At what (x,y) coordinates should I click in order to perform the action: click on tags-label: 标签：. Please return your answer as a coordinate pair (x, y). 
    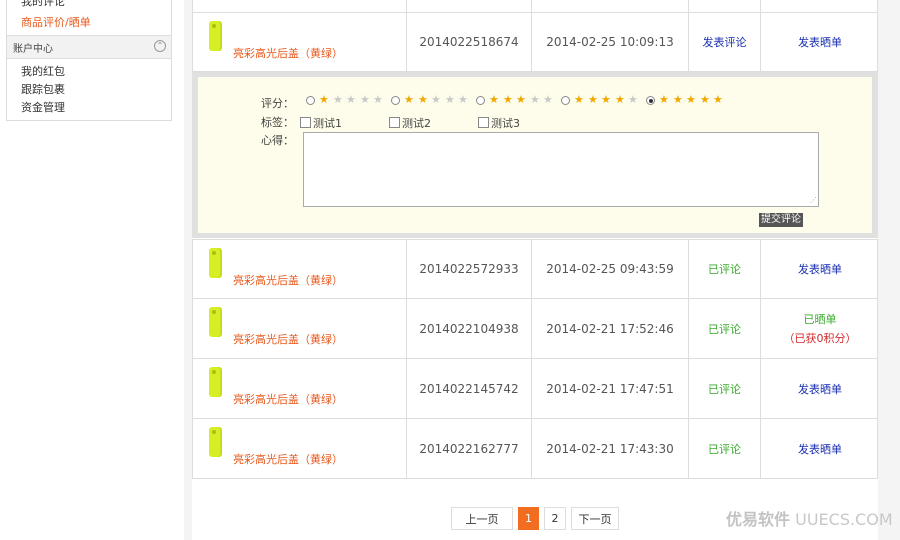
    Looking at the image, I should click on (277, 122).